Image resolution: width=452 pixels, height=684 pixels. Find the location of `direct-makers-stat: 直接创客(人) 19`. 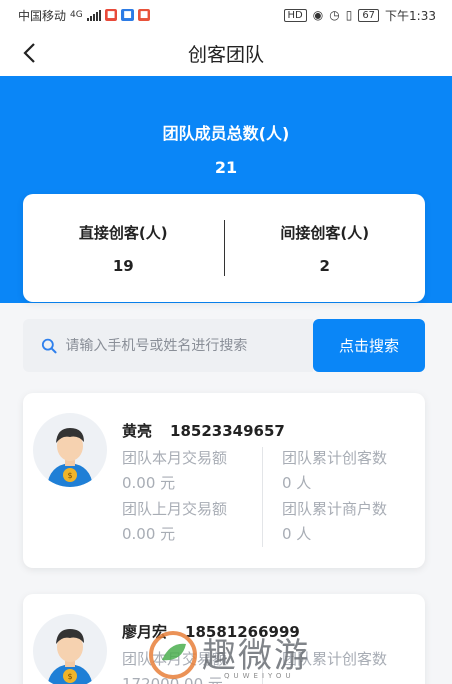

direct-makers-stat: 直接创客(人) 19 is located at coordinates (123, 248).